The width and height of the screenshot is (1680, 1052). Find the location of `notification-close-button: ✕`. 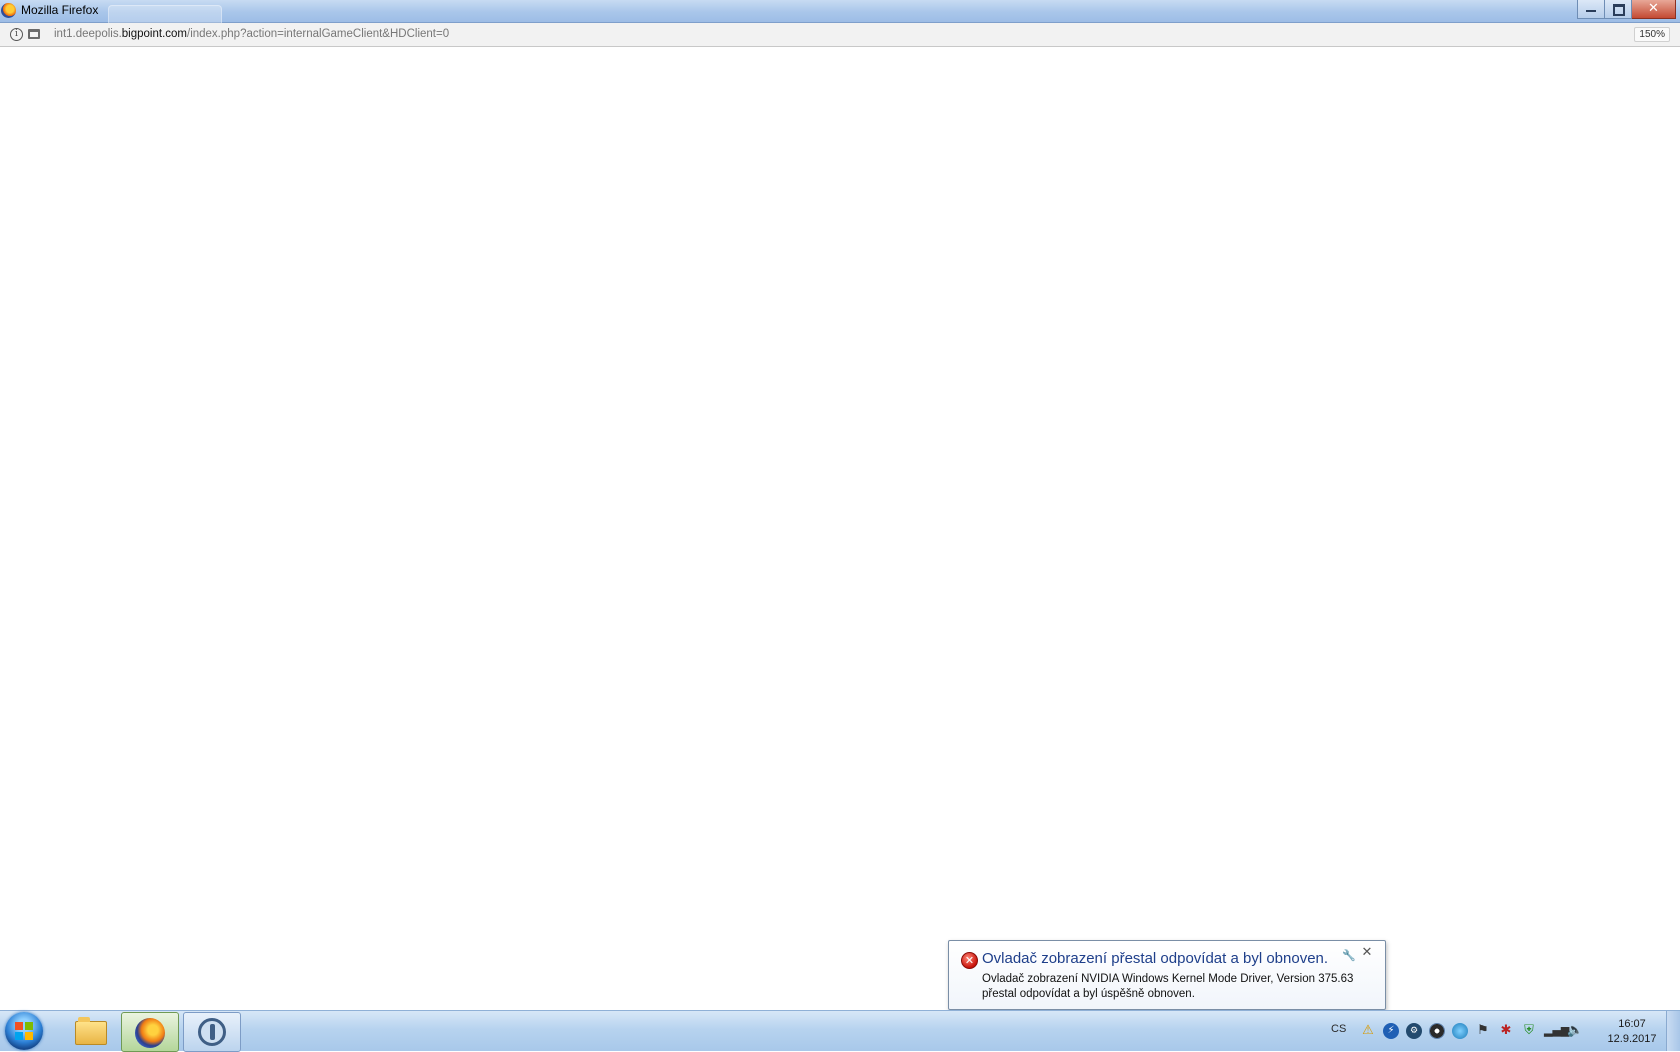

notification-close-button: ✕ is located at coordinates (1367, 953).